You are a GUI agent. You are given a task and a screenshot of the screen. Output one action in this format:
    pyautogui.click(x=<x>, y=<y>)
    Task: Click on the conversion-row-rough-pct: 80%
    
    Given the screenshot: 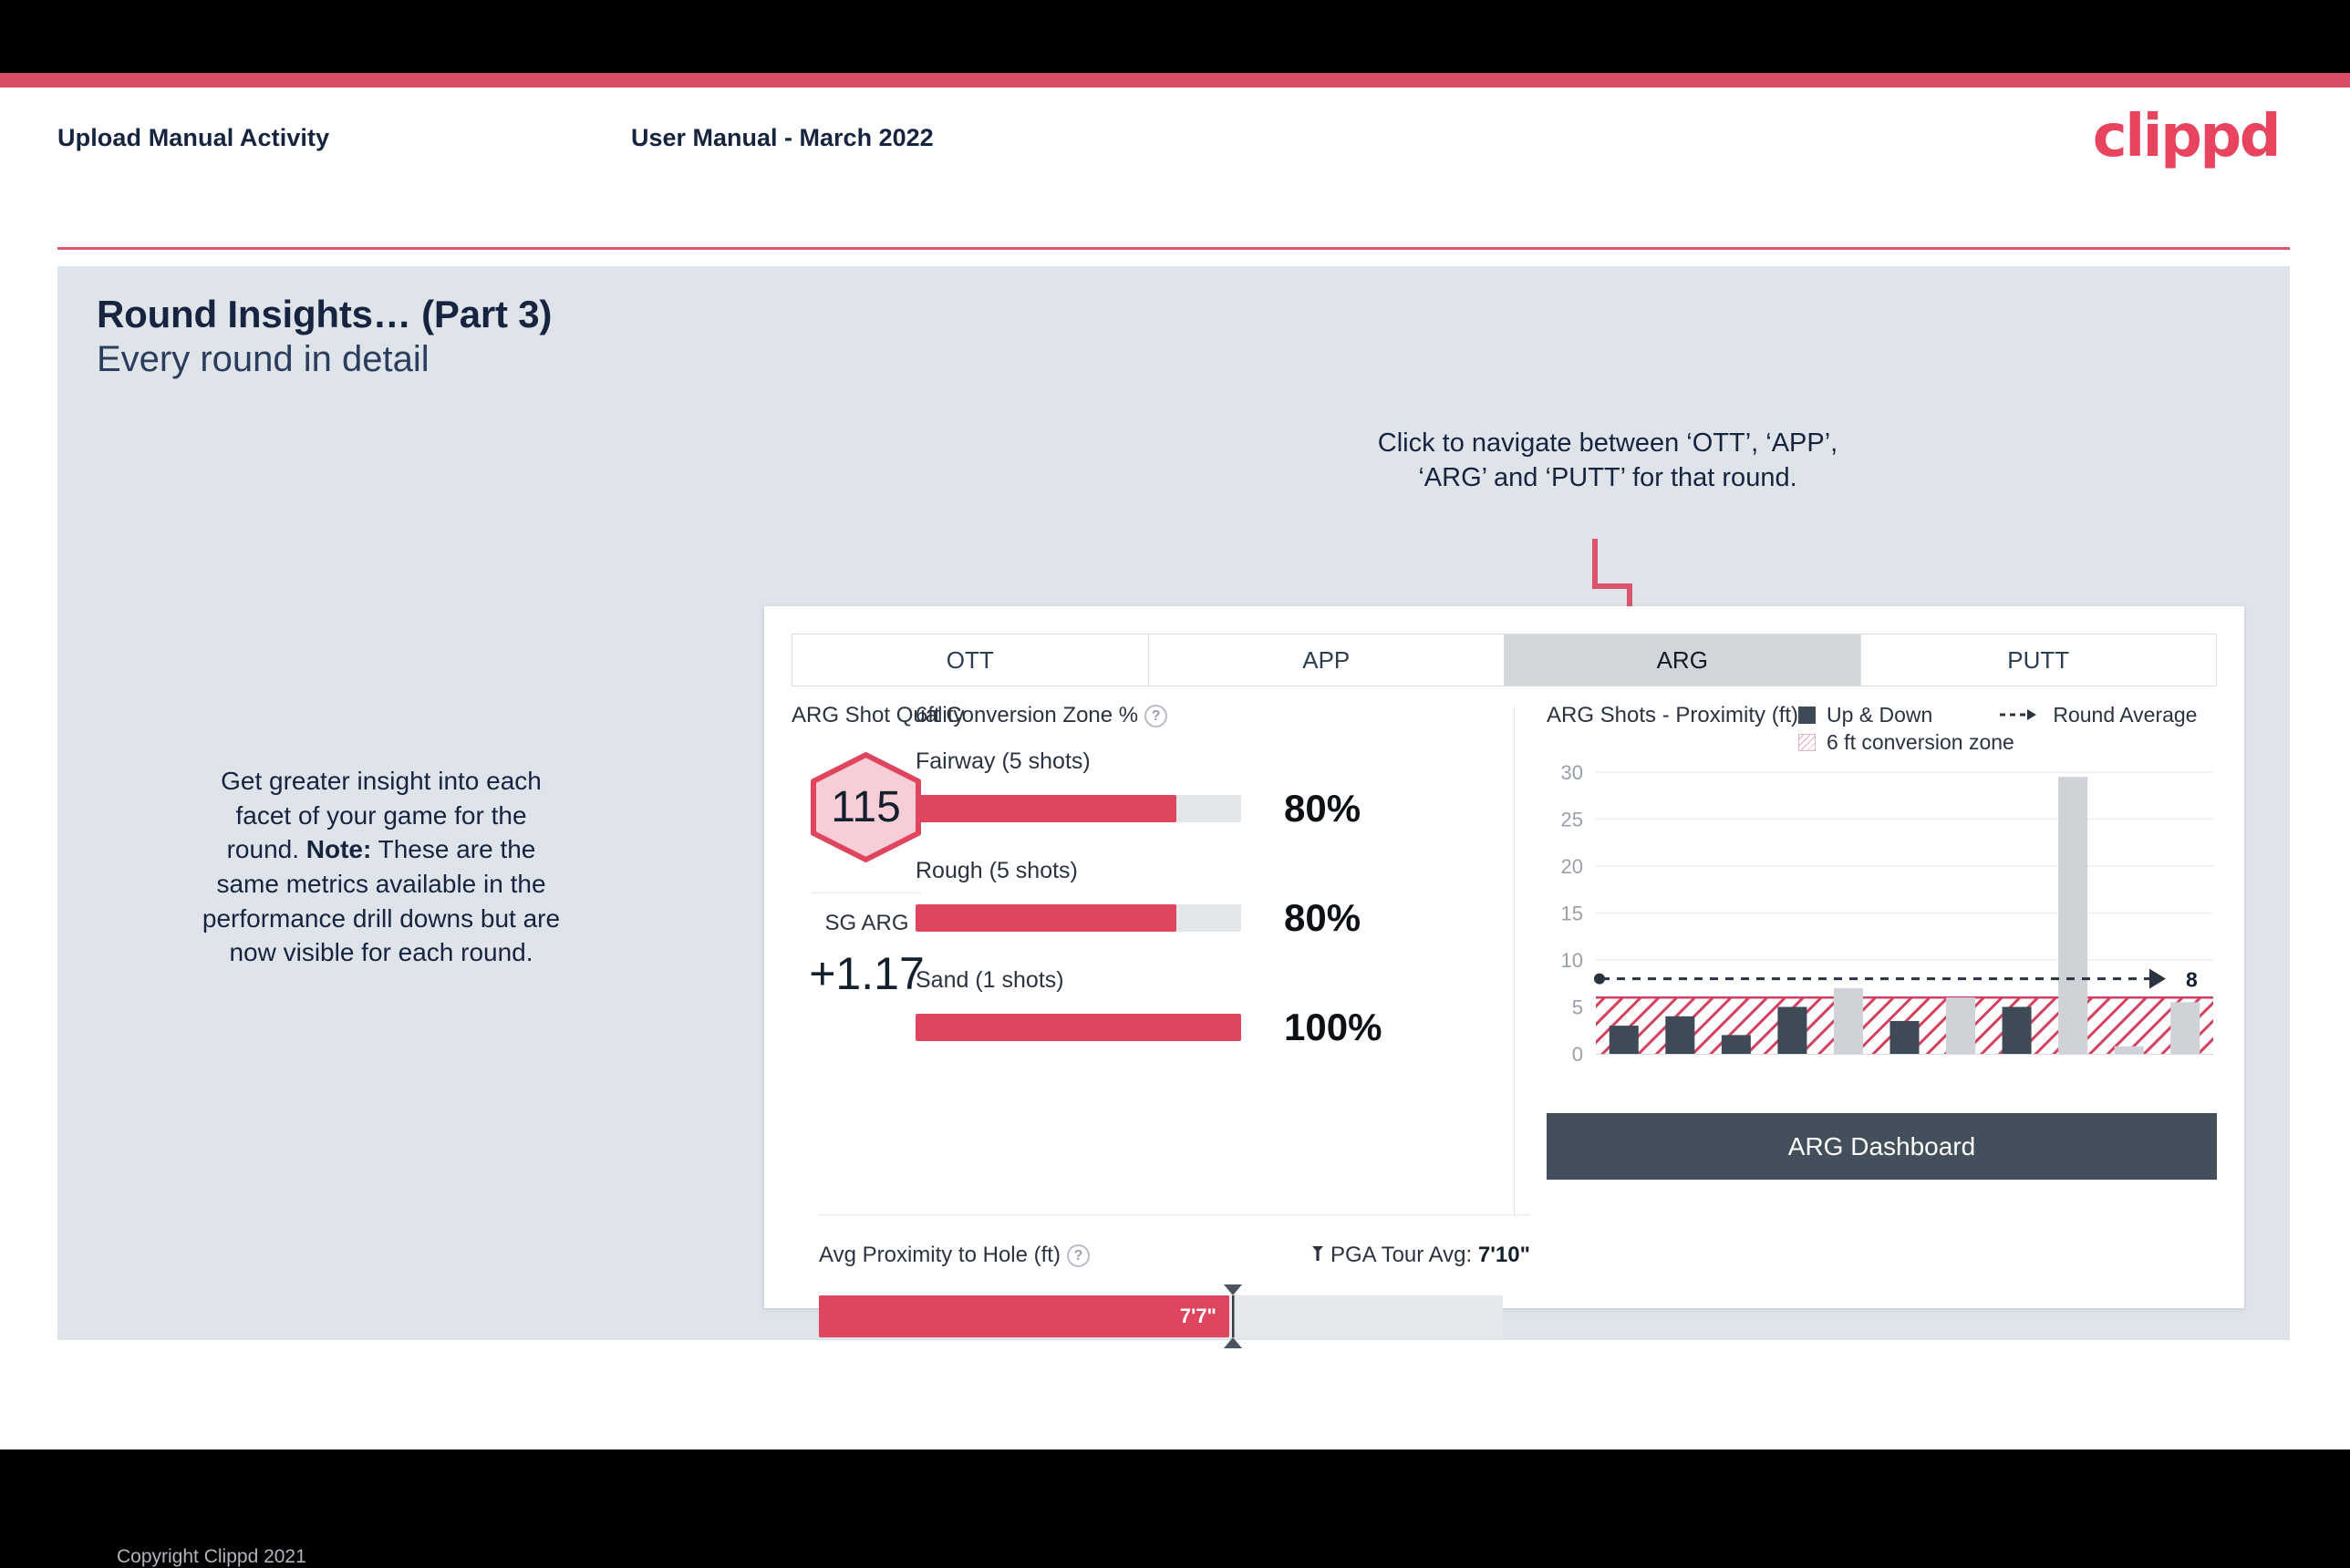 What is the action you would take?
    pyautogui.click(x=1322, y=917)
    